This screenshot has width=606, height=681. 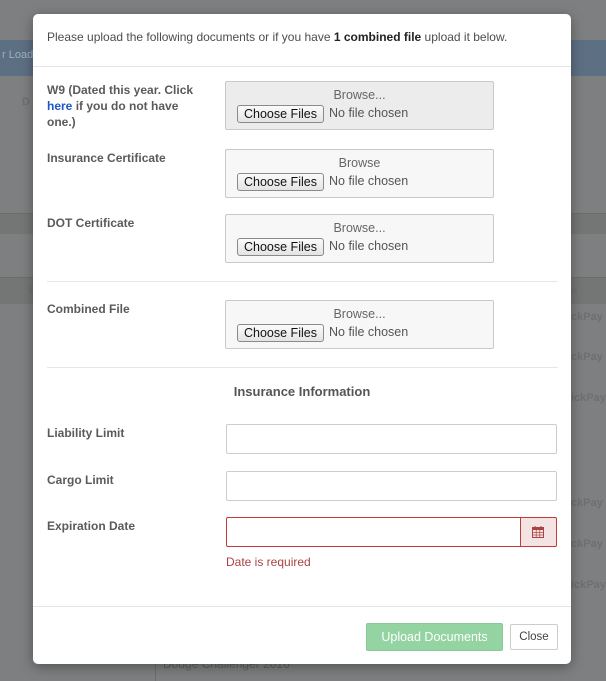 I want to click on w9-here-link: here, so click(x=59, y=106).